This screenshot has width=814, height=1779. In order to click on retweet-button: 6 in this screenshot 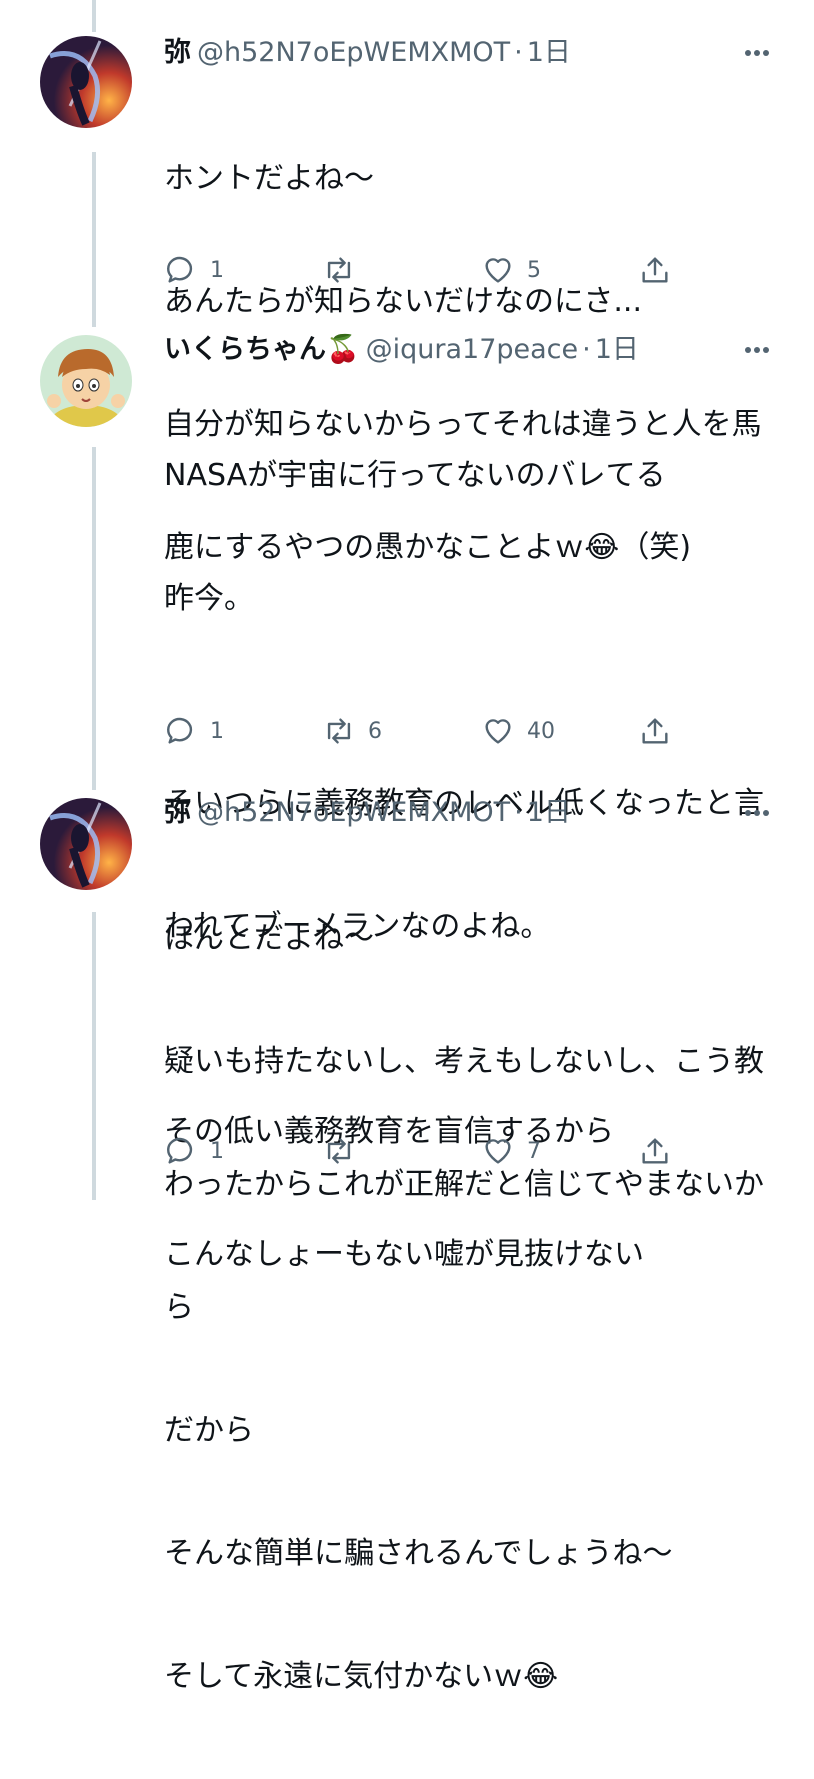, I will do `click(352, 731)`.